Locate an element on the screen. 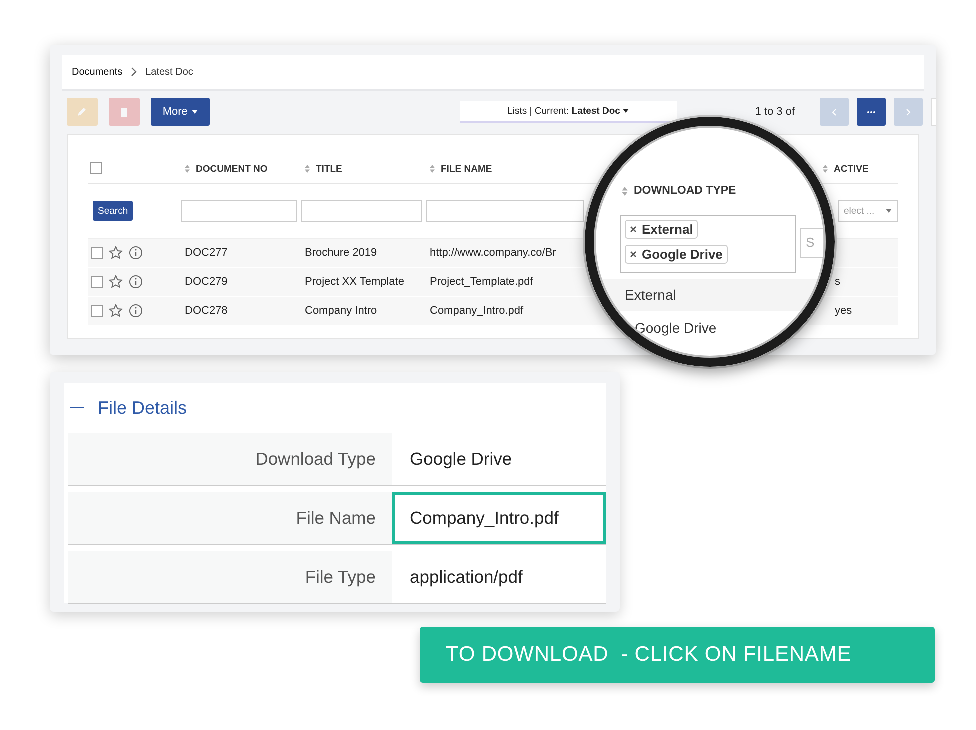  table-cell: External is located at coordinates (650, 295).